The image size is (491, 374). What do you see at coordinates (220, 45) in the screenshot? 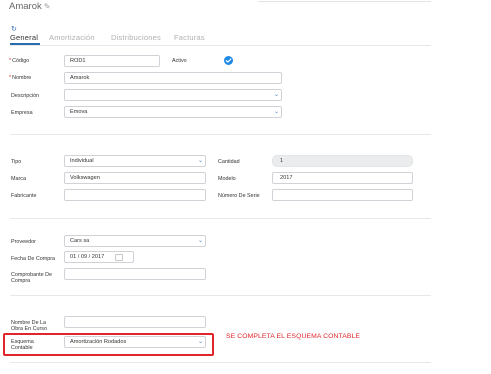
I see `tabs-divider` at bounding box center [220, 45].